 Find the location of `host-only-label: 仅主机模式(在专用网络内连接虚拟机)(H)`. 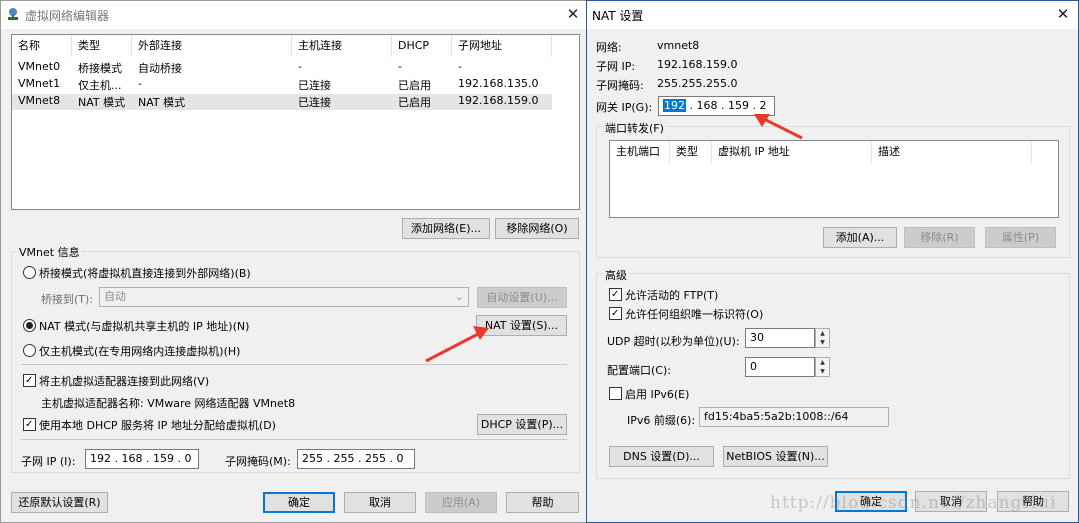

host-only-label: 仅主机模式(在专用网络内连接虚拟机)(H) is located at coordinates (139, 351).